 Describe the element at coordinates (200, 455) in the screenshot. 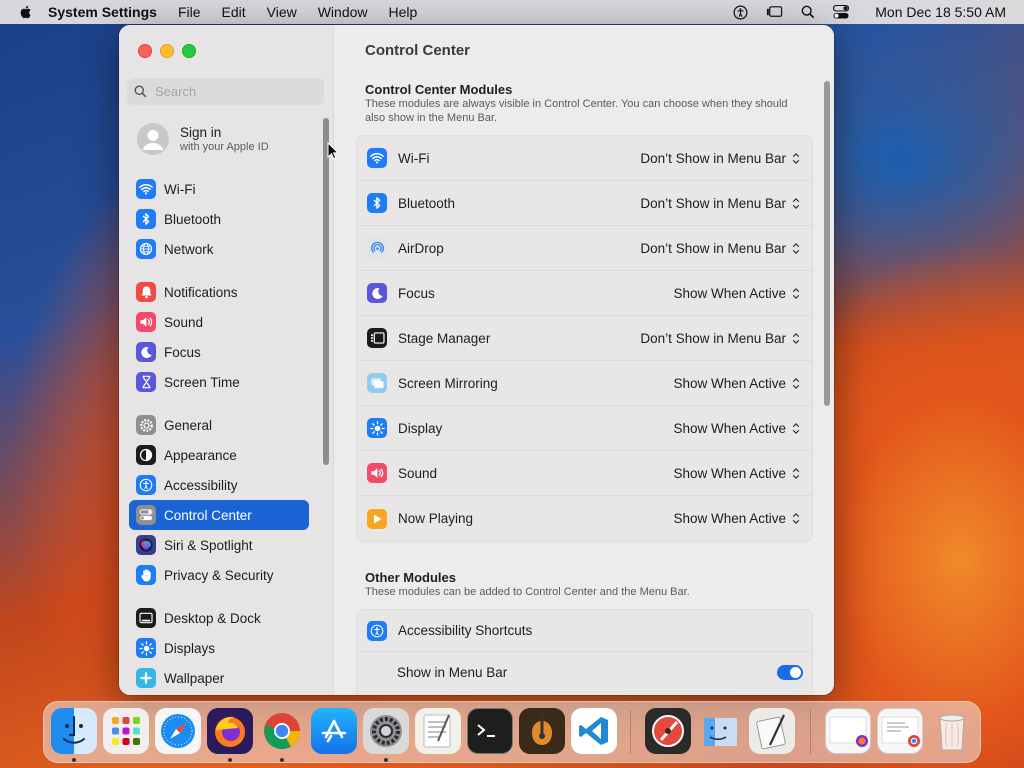

I see `sidebar-item-label: Appearance` at that location.